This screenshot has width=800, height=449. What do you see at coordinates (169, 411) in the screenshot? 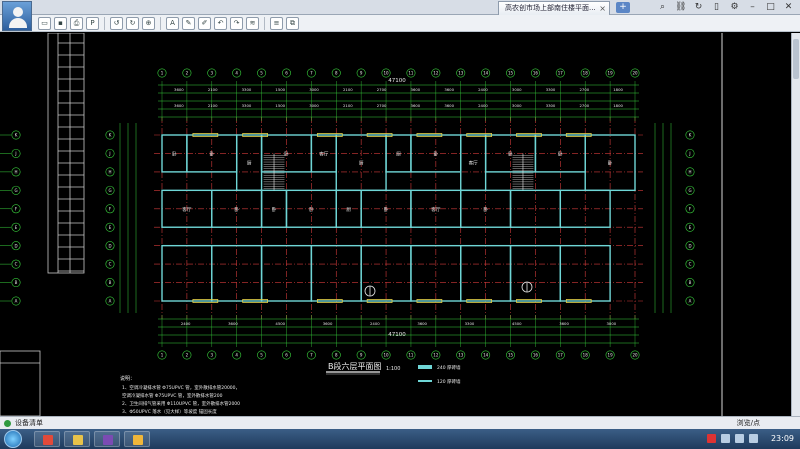
I see `note-line: 3、Φ50UPVC 落水（见大样）等坡度 锚固长度` at bounding box center [169, 411].